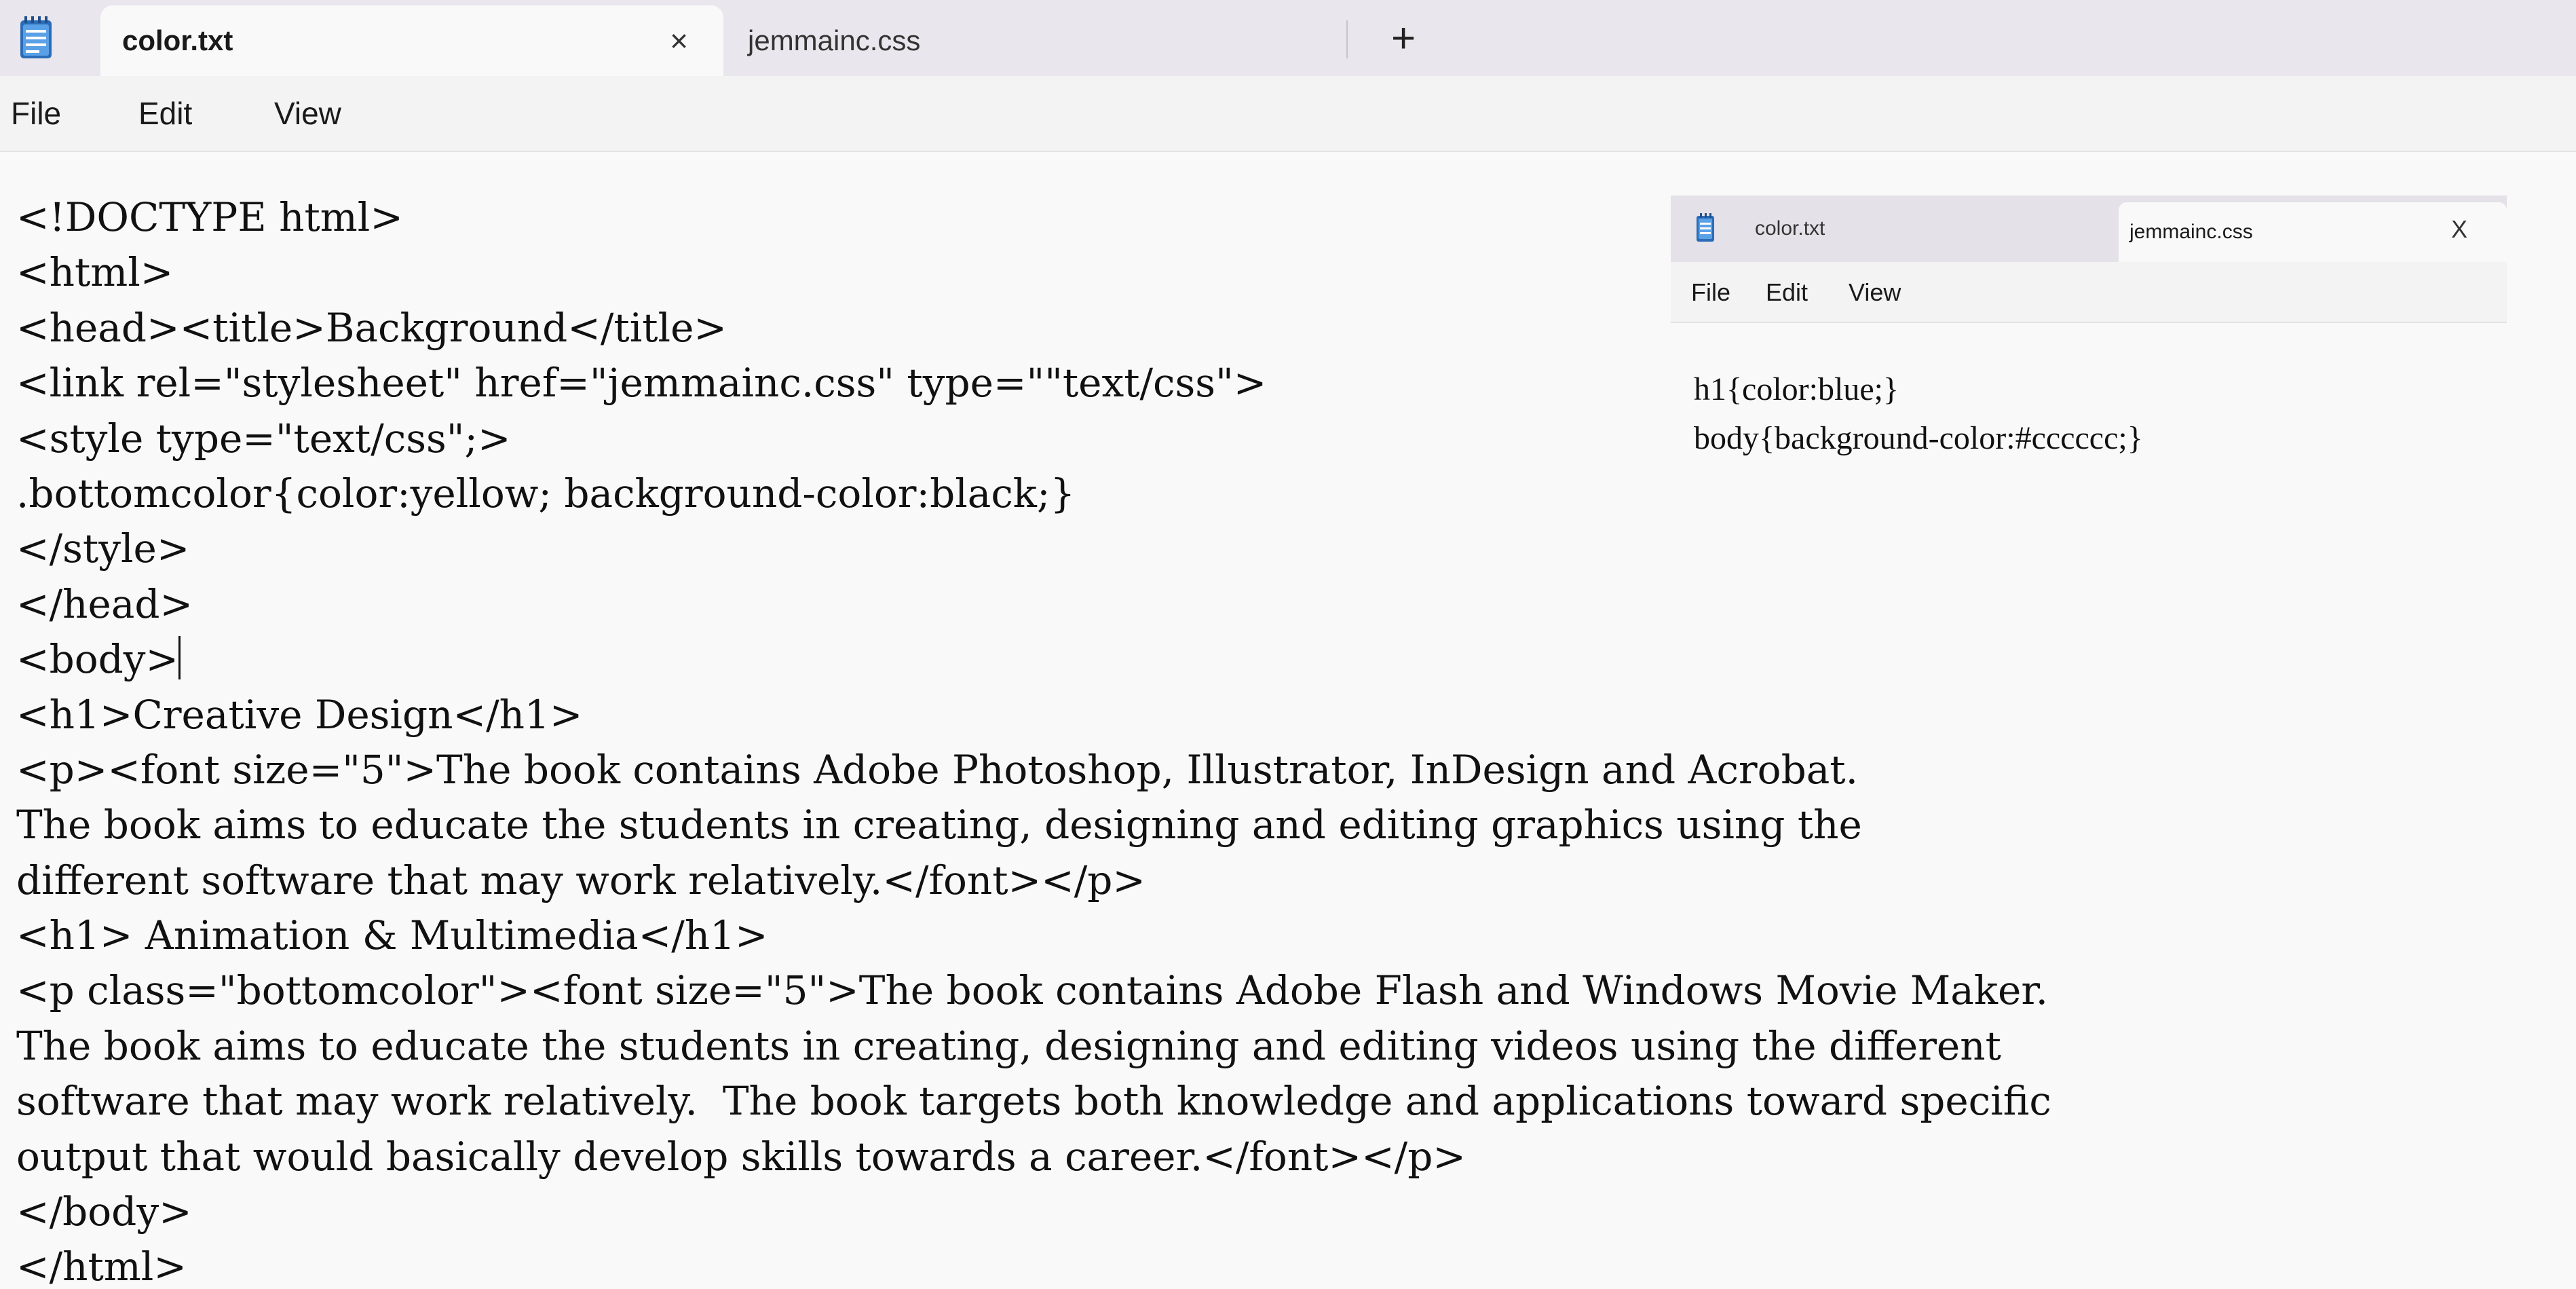 The image size is (2576, 1289). Describe the element at coordinates (104, 603) in the screenshot. I see `editor-line: </head>` at that location.